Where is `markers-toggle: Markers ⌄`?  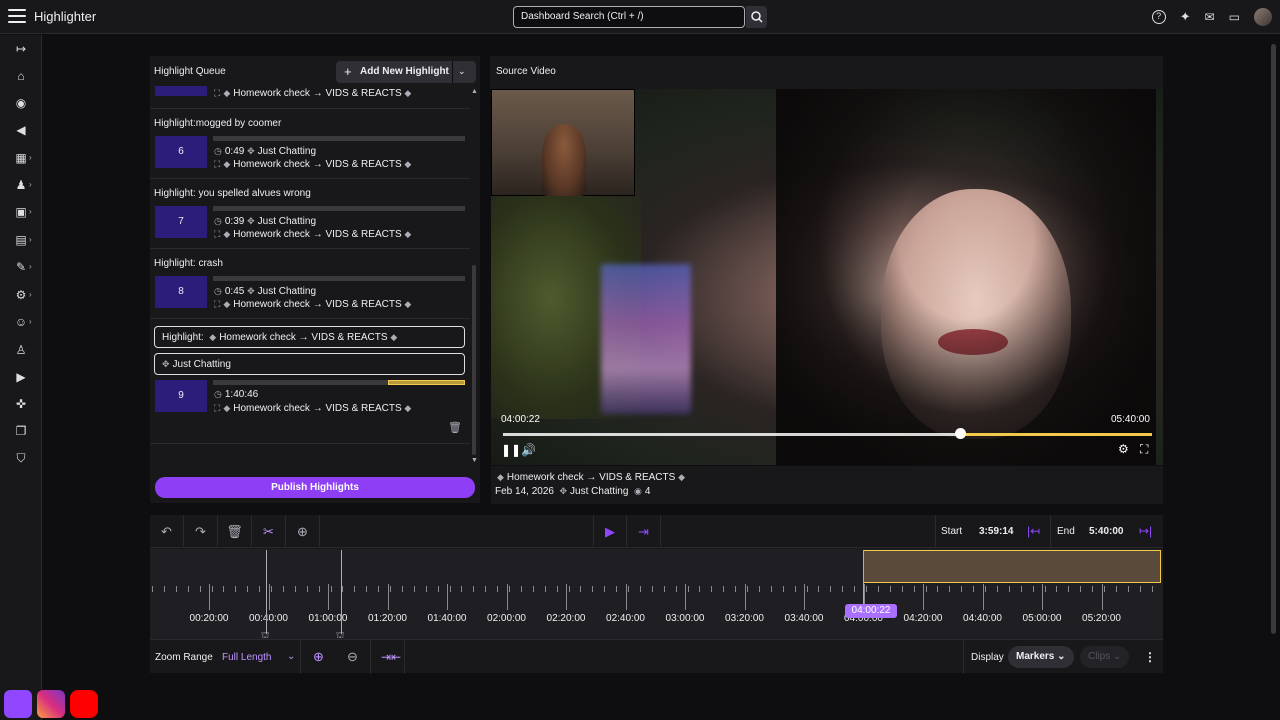
markers-toggle: Markers ⌄ is located at coordinates (1041, 657).